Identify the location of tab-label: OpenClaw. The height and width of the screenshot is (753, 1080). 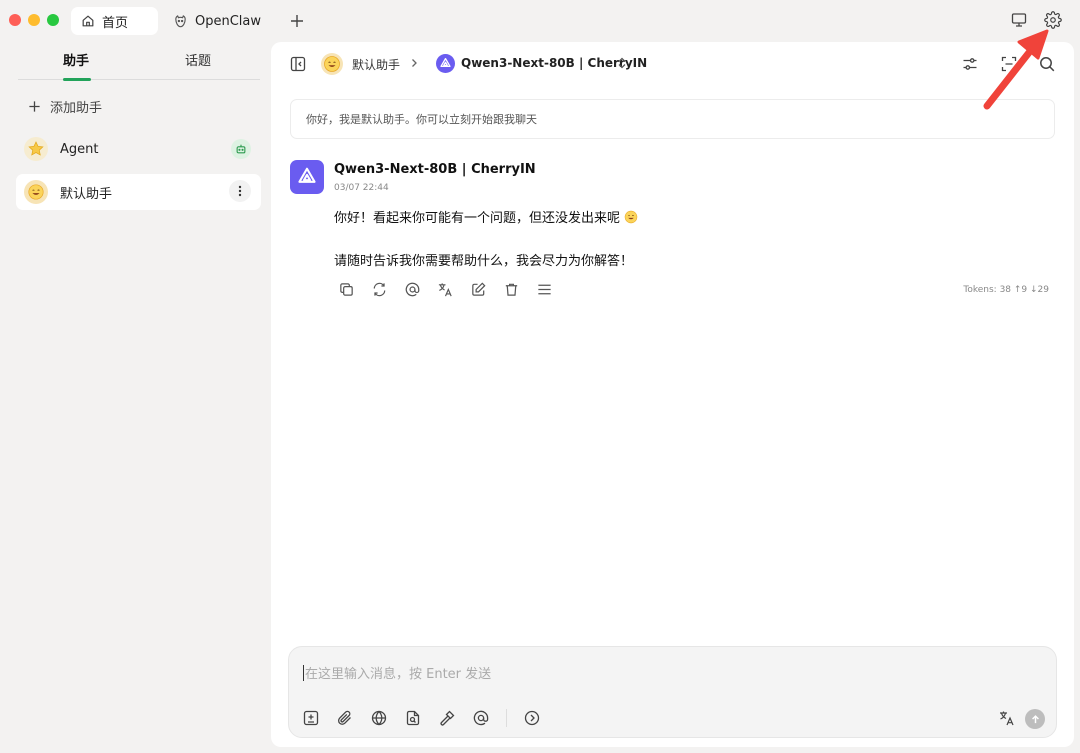
(228, 21).